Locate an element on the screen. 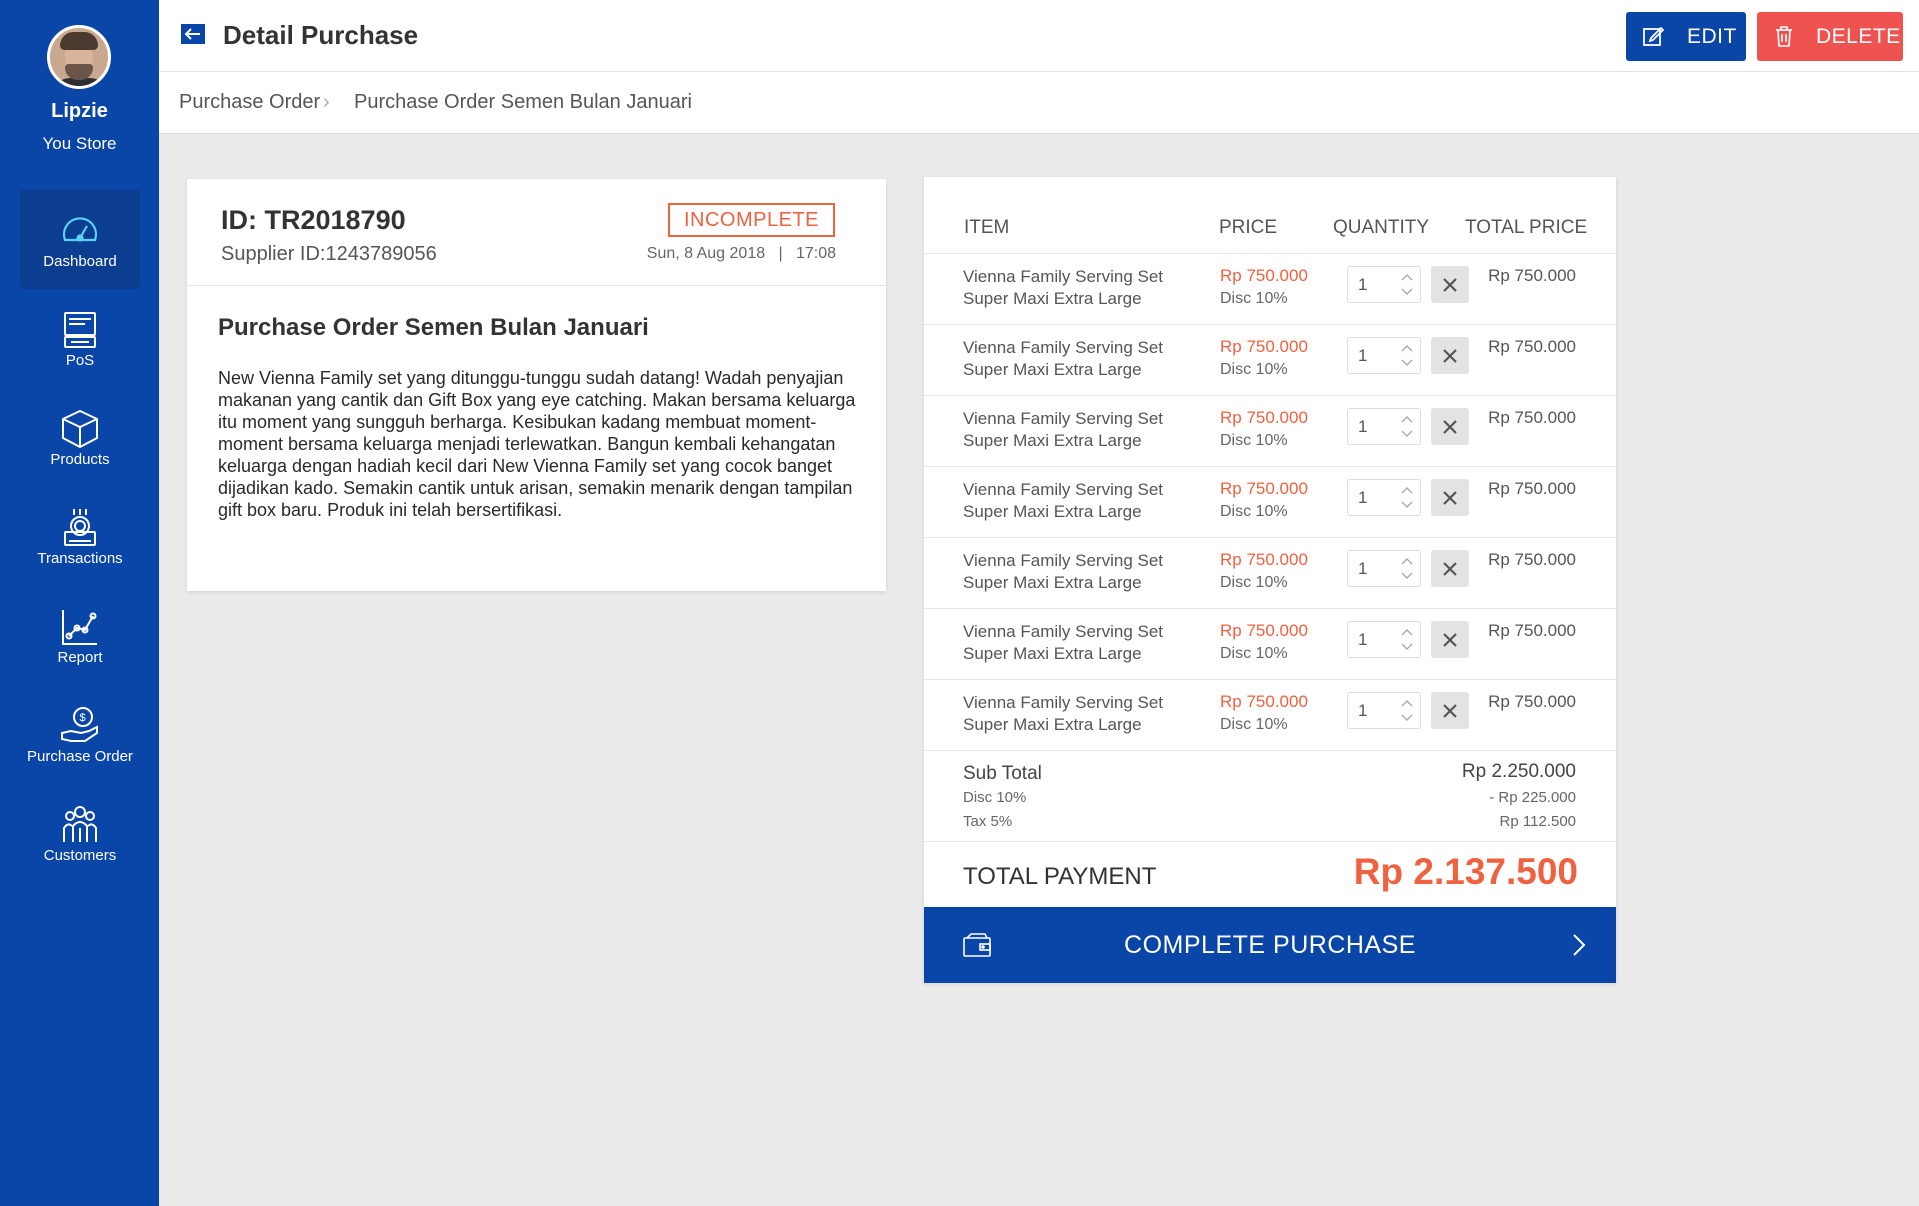 Image resolution: width=1919 pixels, height=1206 pixels. sidebar-item-label: Purchase Order is located at coordinates (80, 756).